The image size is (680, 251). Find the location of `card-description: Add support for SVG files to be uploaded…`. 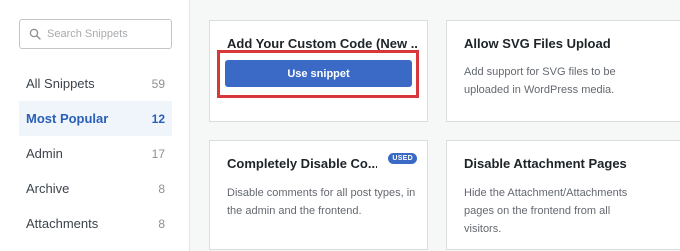

card-description: Add support for SVG files to be uploaded… is located at coordinates (540, 81).